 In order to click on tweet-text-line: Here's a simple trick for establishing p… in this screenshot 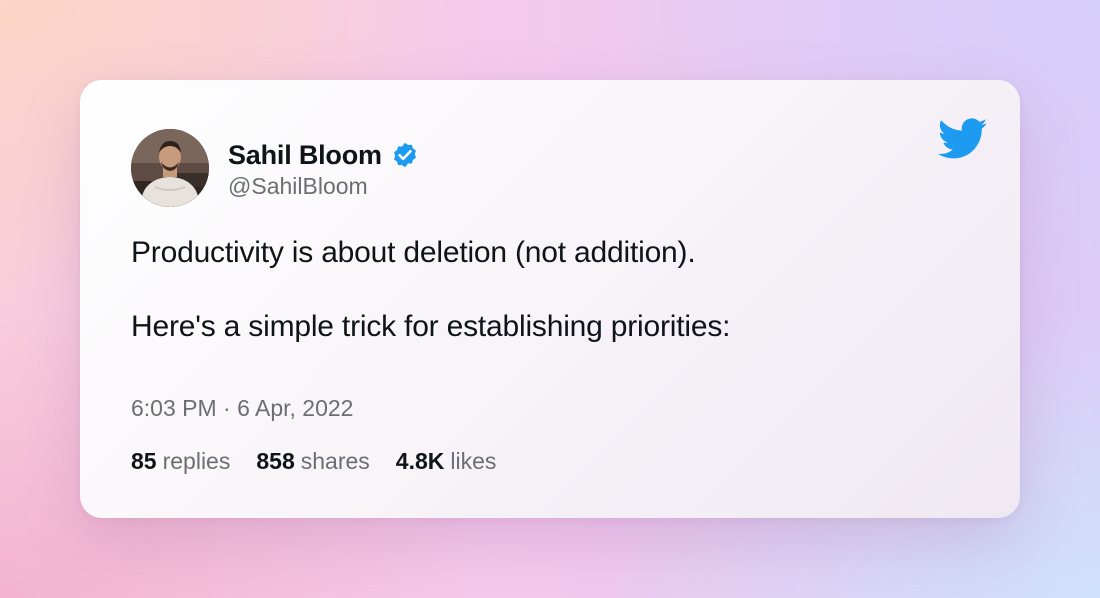, I will do `click(431, 326)`.